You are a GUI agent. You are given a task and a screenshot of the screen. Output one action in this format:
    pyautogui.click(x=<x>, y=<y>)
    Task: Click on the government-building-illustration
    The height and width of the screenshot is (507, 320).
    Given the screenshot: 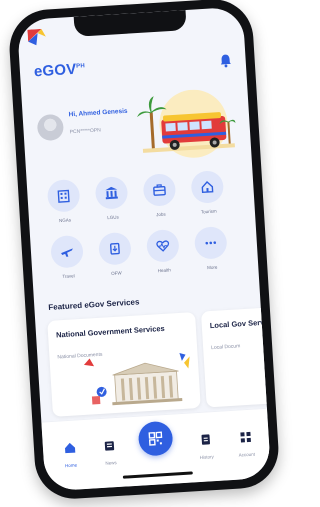 What is the action you would take?
    pyautogui.click(x=136, y=379)
    